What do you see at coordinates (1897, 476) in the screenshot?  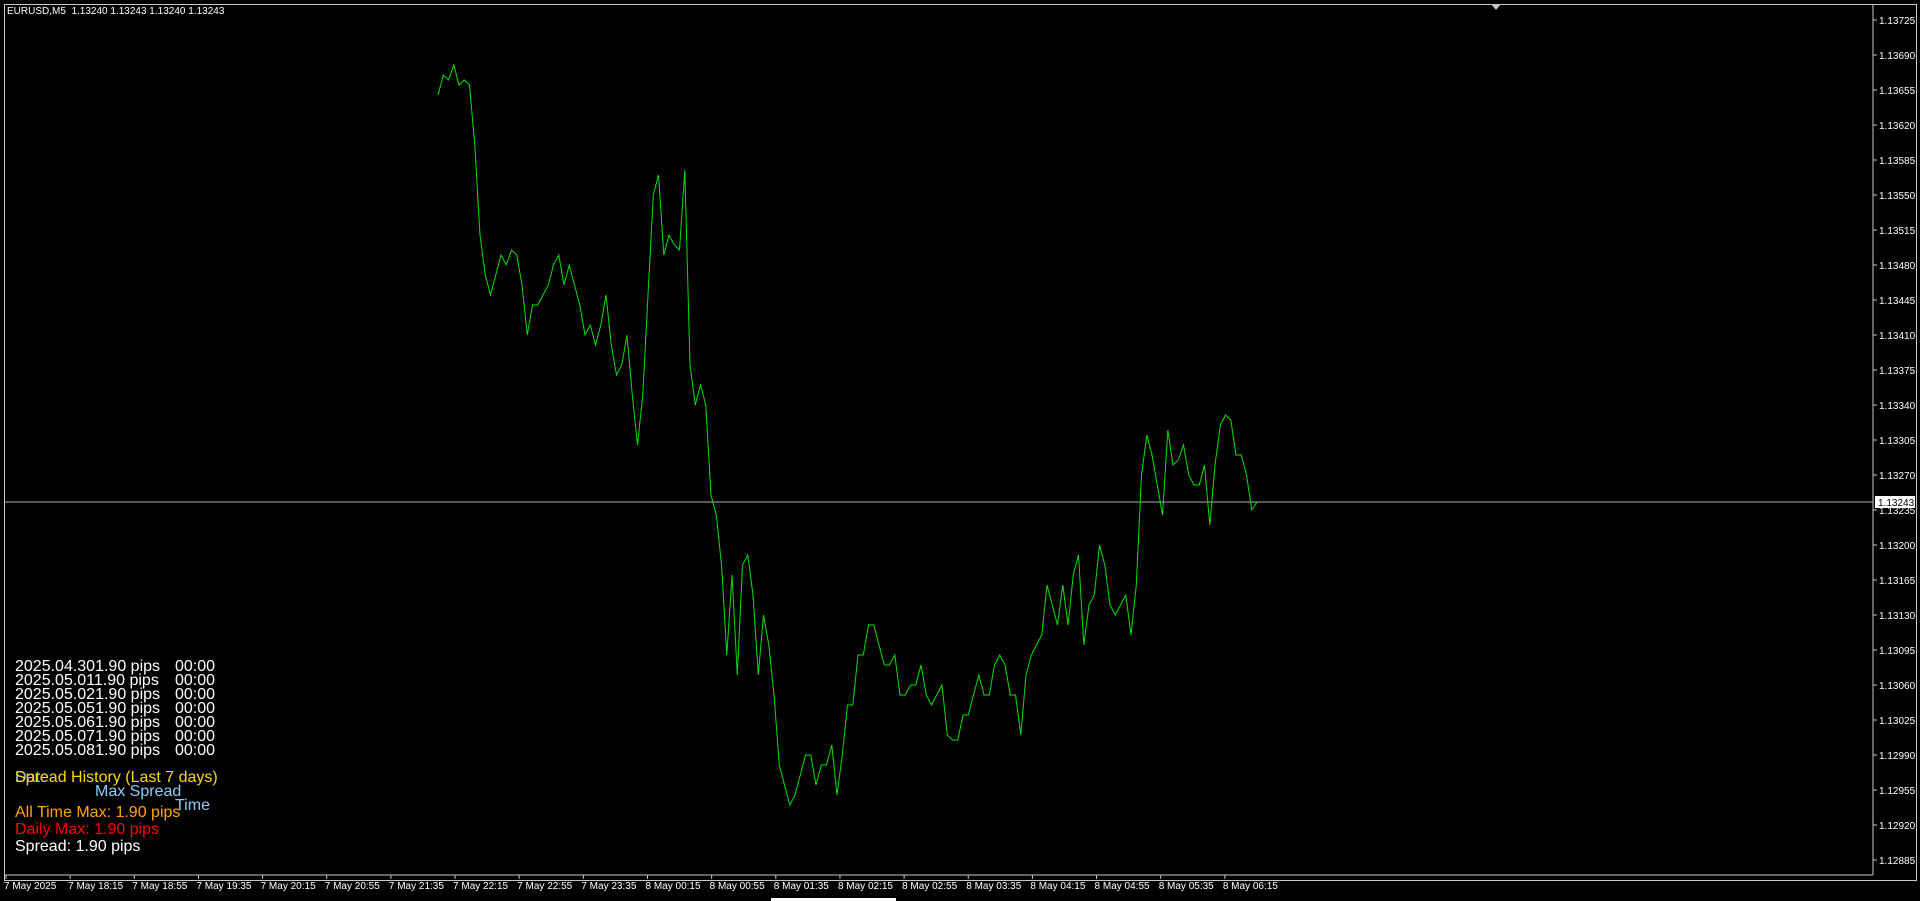 I see `y-tick-label: 1.13270` at bounding box center [1897, 476].